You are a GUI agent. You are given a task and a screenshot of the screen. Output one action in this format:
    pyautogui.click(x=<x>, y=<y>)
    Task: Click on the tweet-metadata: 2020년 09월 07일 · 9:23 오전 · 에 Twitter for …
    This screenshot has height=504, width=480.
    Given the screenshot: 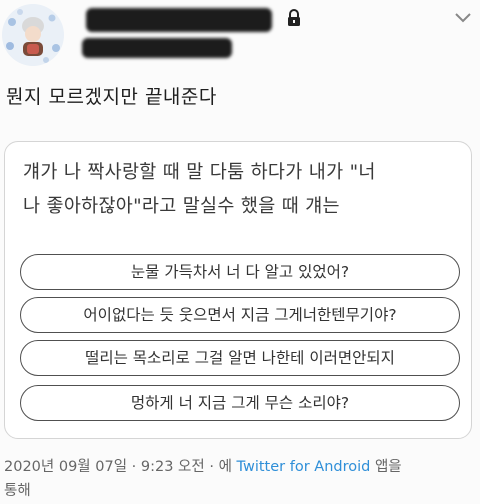 What is the action you would take?
    pyautogui.click(x=239, y=479)
    